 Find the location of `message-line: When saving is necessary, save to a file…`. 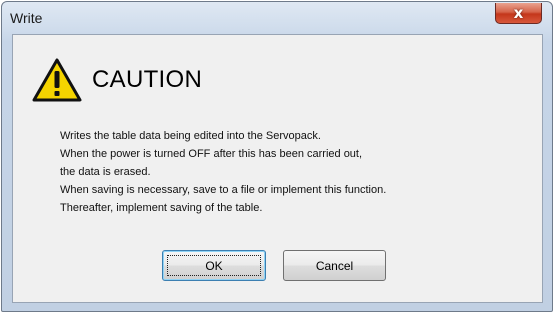

message-line: When saving is necessary, save to a file… is located at coordinates (223, 190).